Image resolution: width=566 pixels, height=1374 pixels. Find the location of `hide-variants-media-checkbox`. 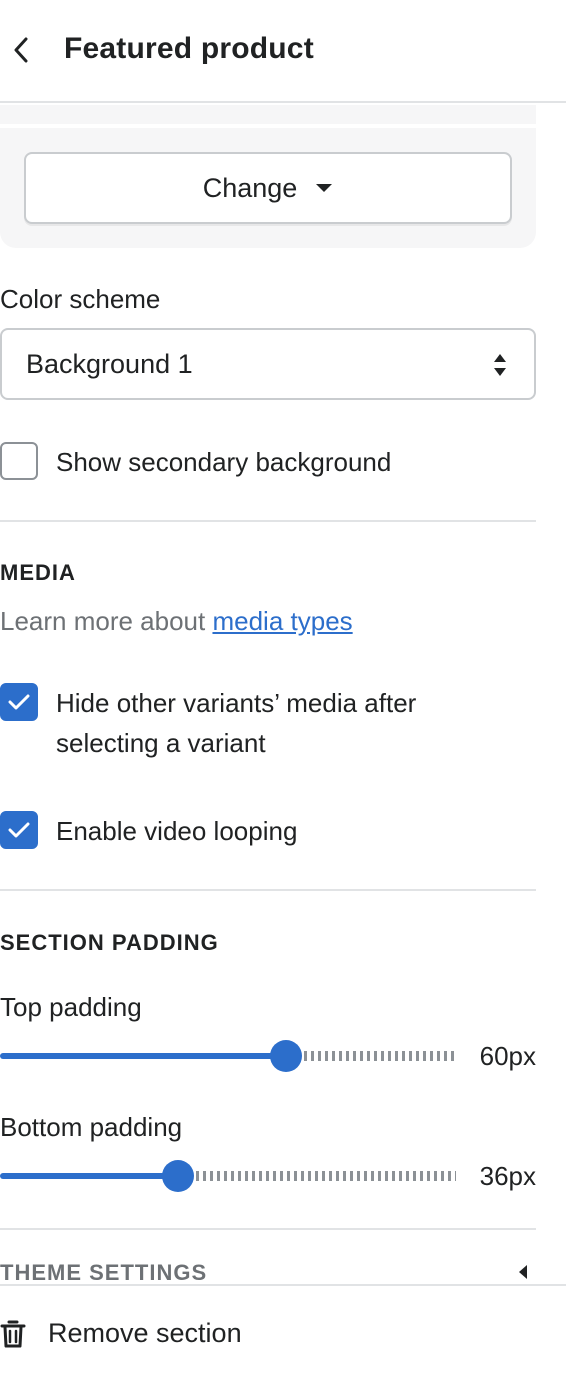

hide-variants-media-checkbox is located at coordinates (19, 702).